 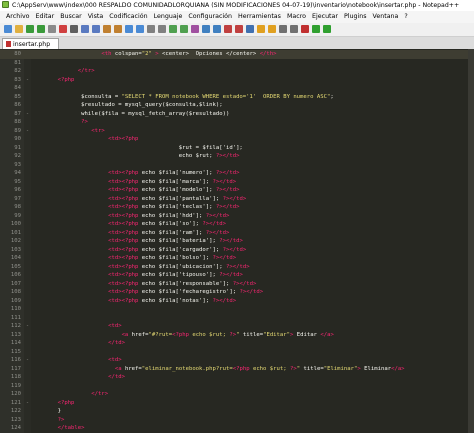 What do you see at coordinates (294, 29) in the screenshot?
I see `stop-icon` at bounding box center [294, 29].